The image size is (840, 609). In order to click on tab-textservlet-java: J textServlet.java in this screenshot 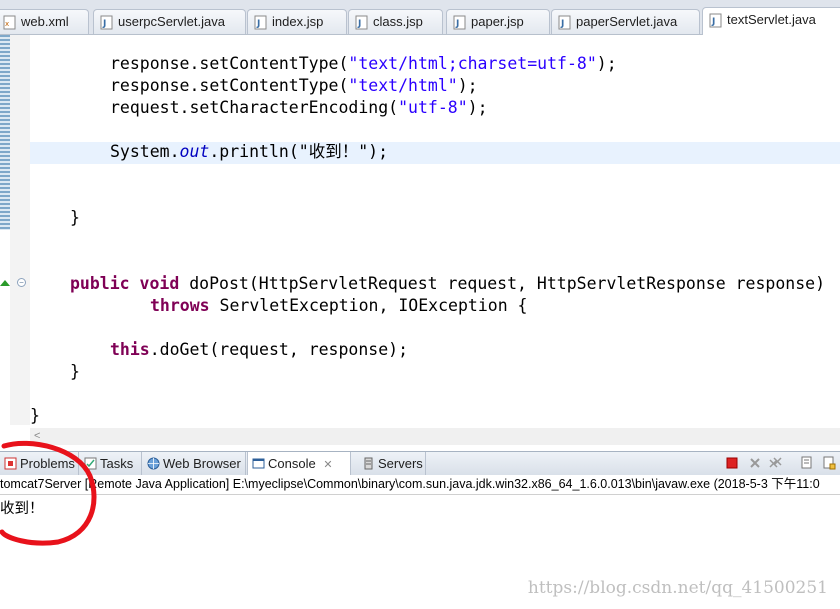, I will do `click(771, 21)`.